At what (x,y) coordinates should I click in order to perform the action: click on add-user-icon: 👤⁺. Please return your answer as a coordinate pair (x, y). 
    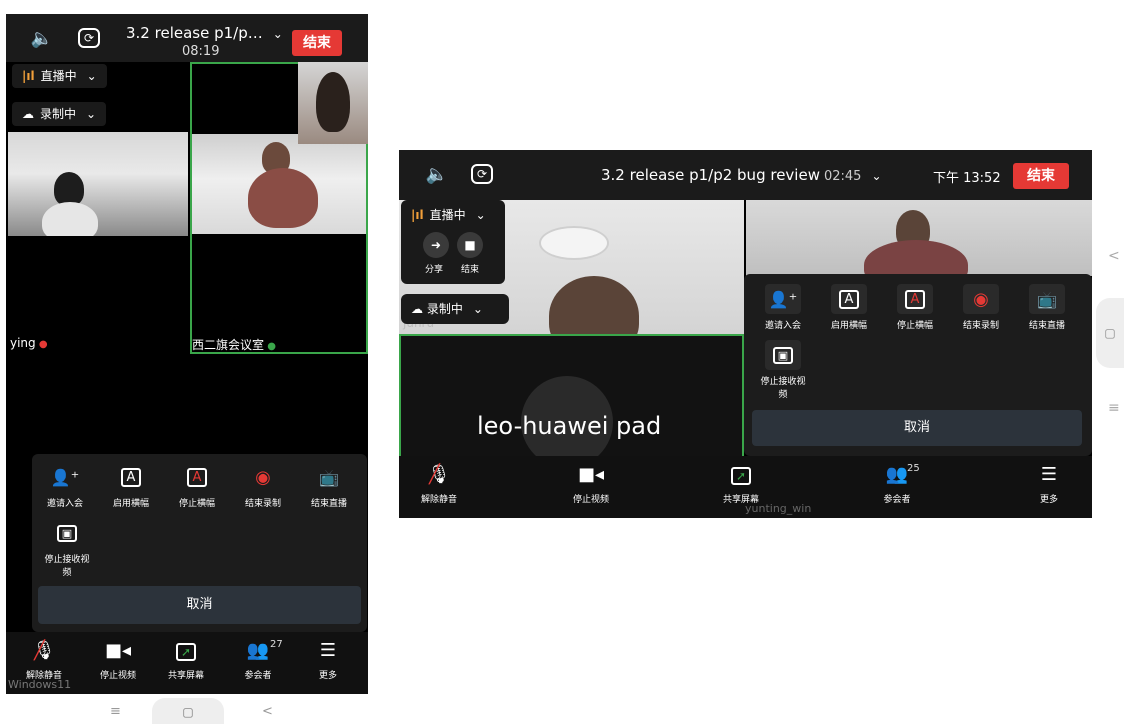
    Looking at the image, I should click on (65, 477).